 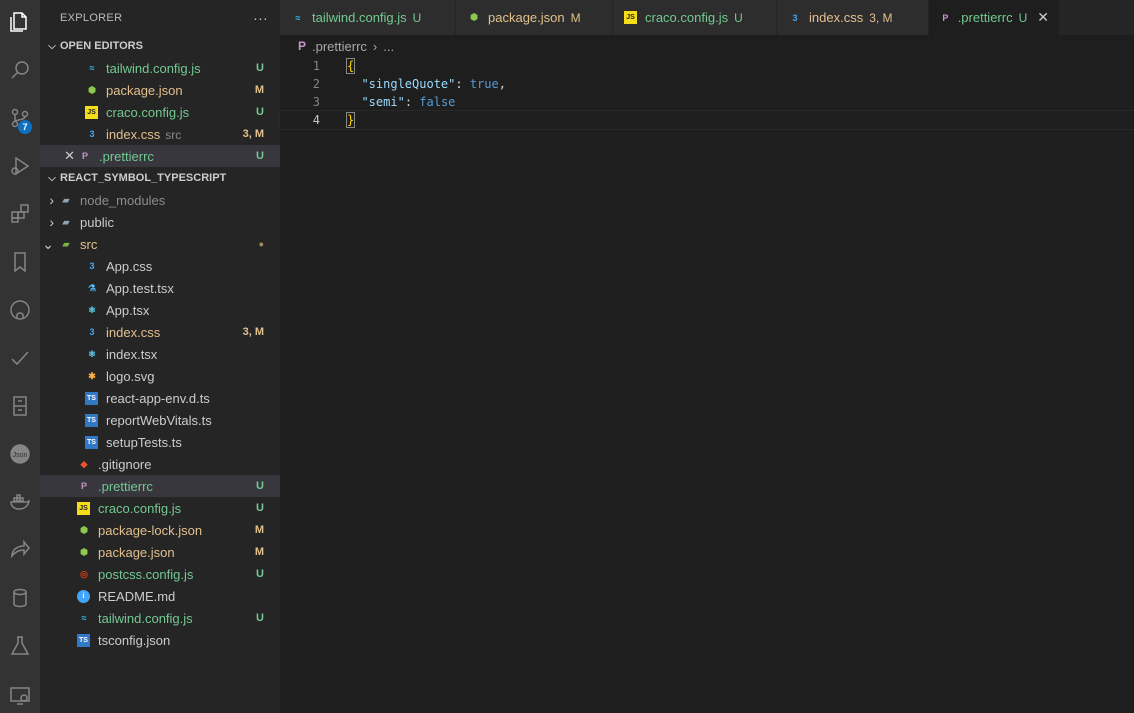 What do you see at coordinates (687, 17) in the screenshot?
I see `tab-label: craco.config.js` at bounding box center [687, 17].